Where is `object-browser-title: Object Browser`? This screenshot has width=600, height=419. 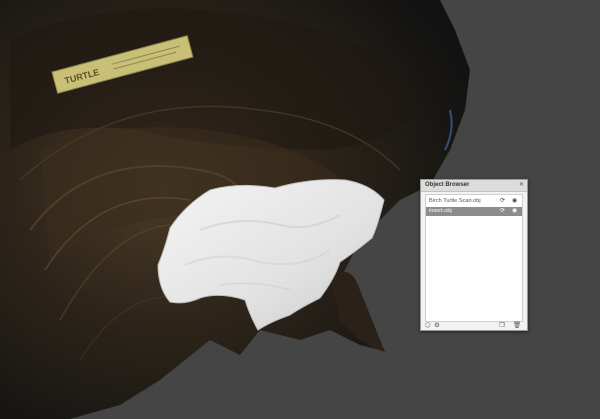 object-browser-title: Object Browser is located at coordinates (447, 185).